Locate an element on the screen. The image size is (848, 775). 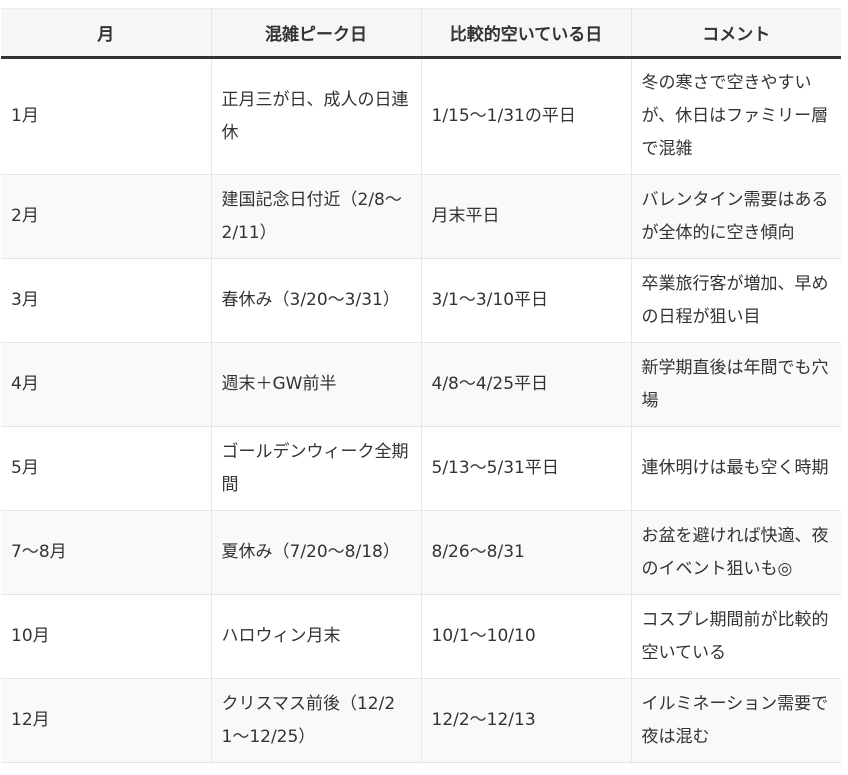
cell-month: 3月 is located at coordinates (106, 300).